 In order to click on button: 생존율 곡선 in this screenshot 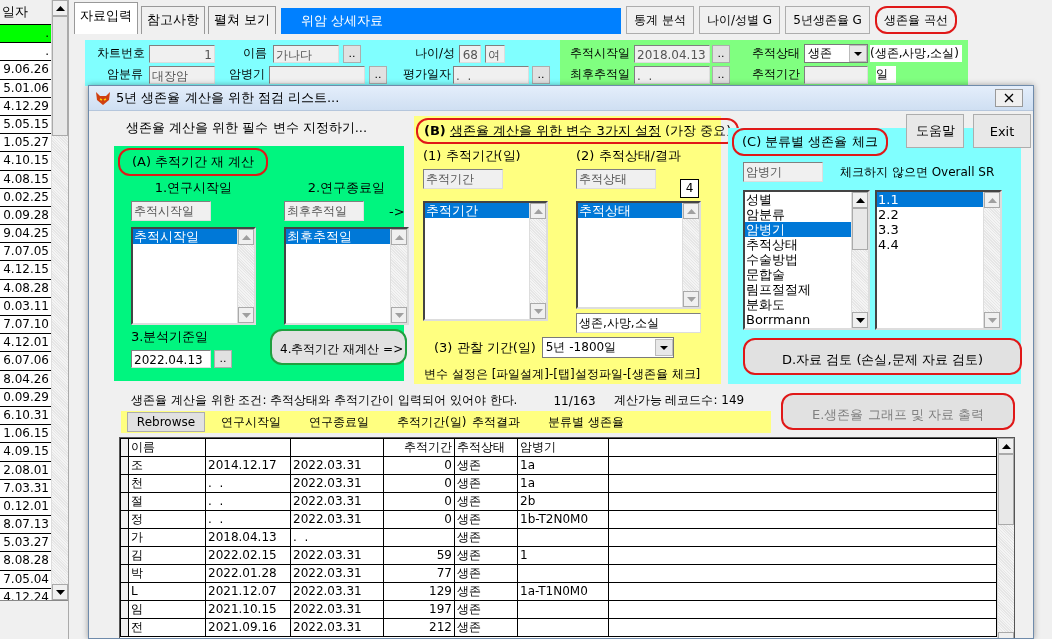, I will do `click(915, 20)`.